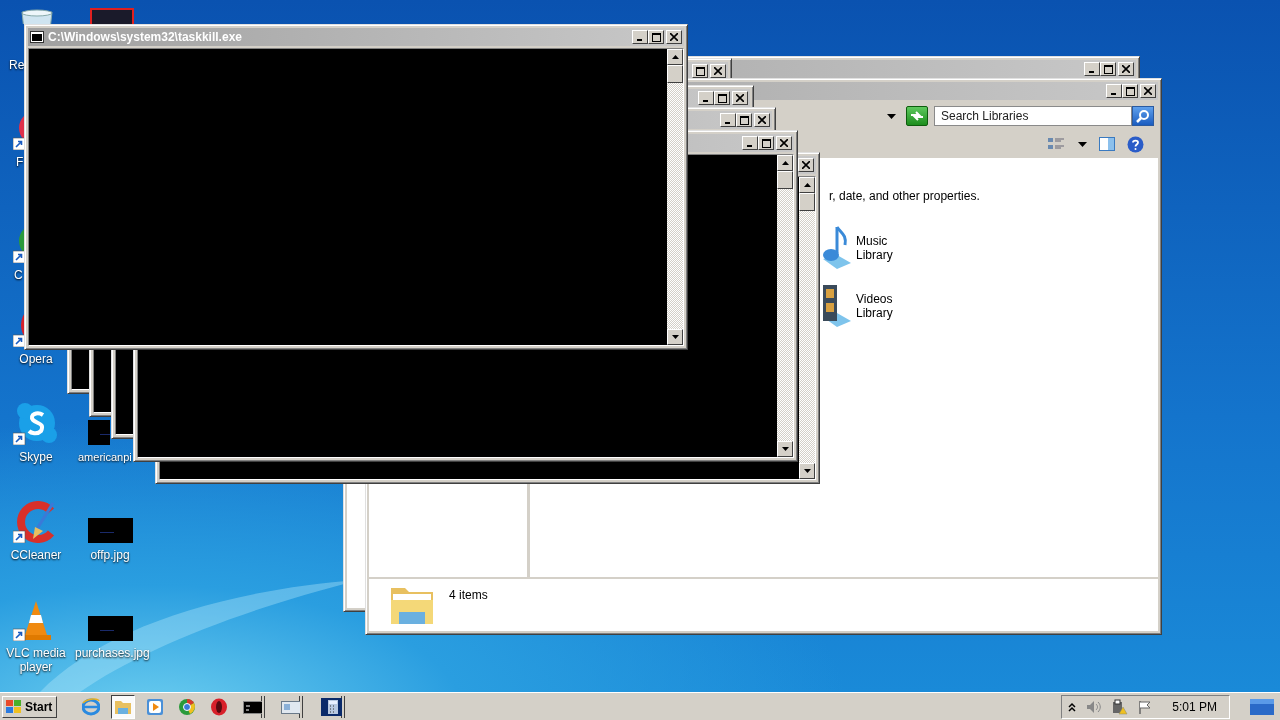 The height and width of the screenshot is (720, 1280). What do you see at coordinates (1262, 706) in the screenshot?
I see `show-desktop-icon` at bounding box center [1262, 706].